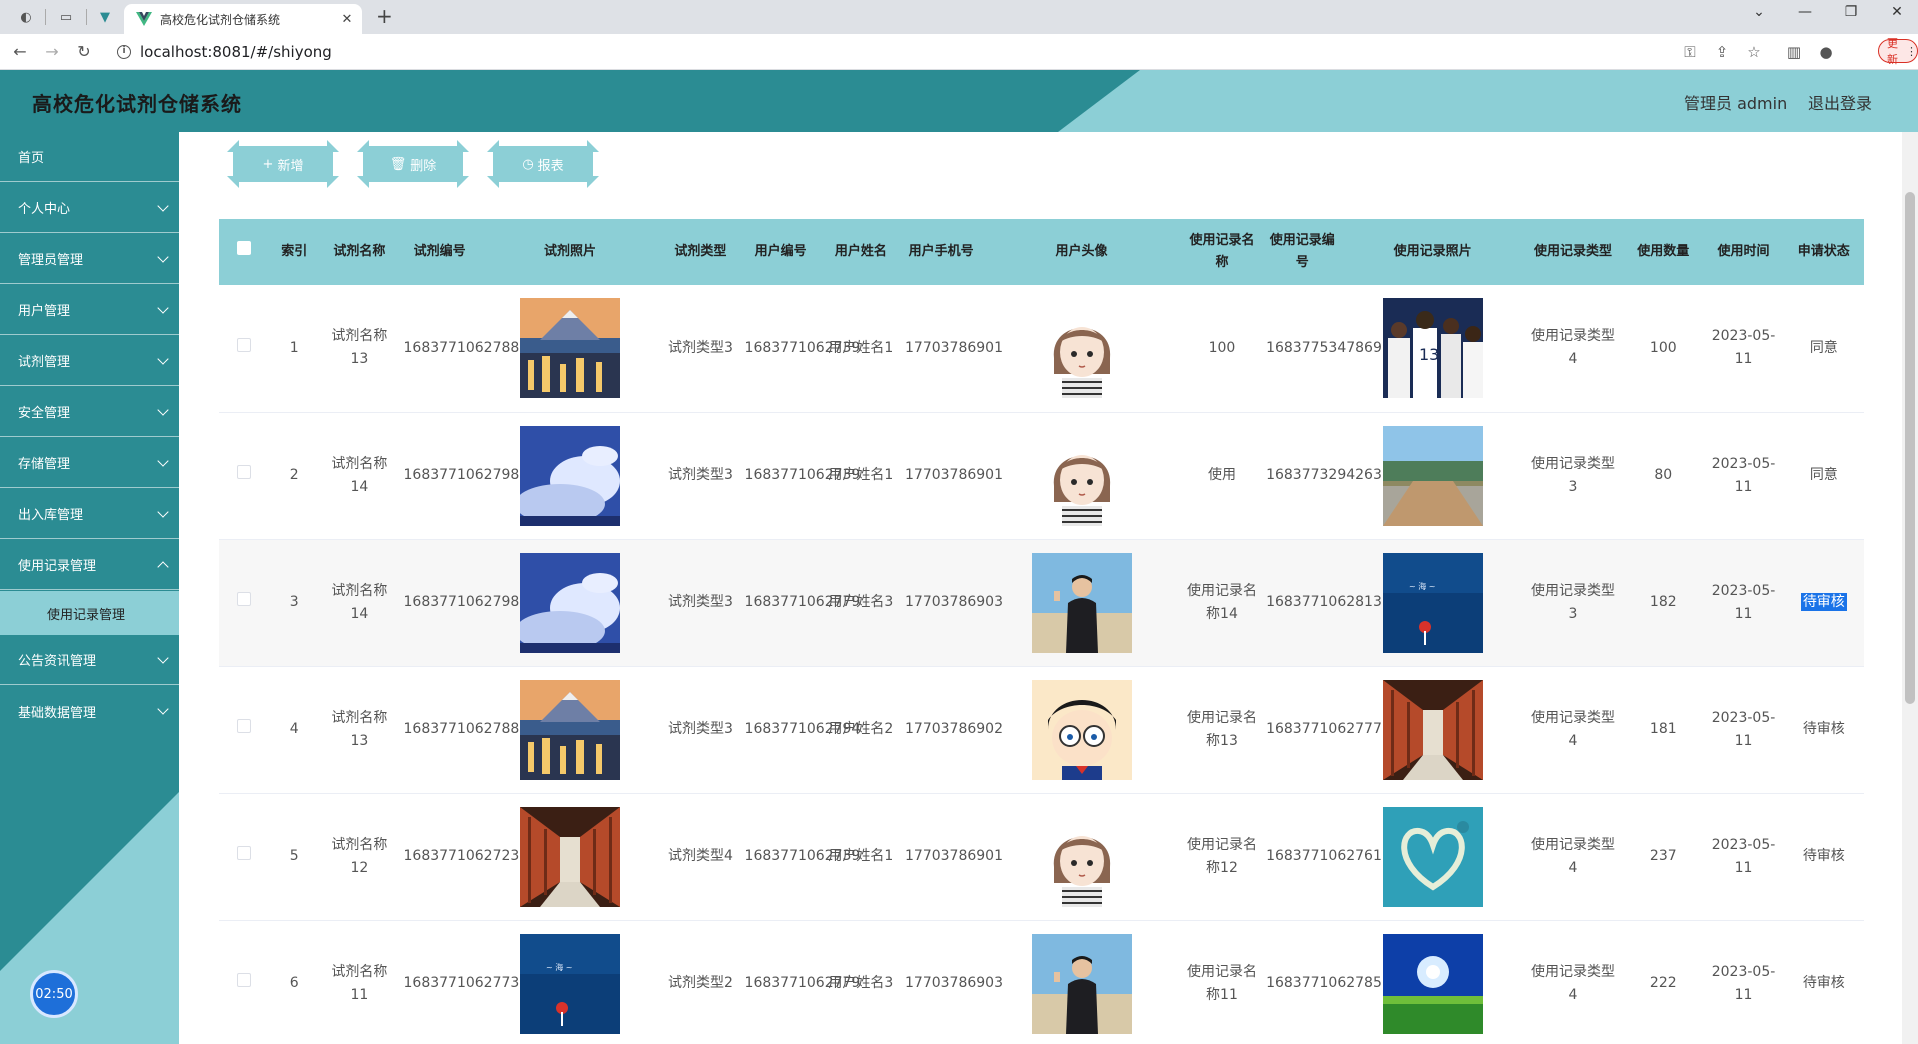 The width and height of the screenshot is (1918, 1044). What do you see at coordinates (347, 19) in the screenshot?
I see `close-tab-icon: ✕` at bounding box center [347, 19].